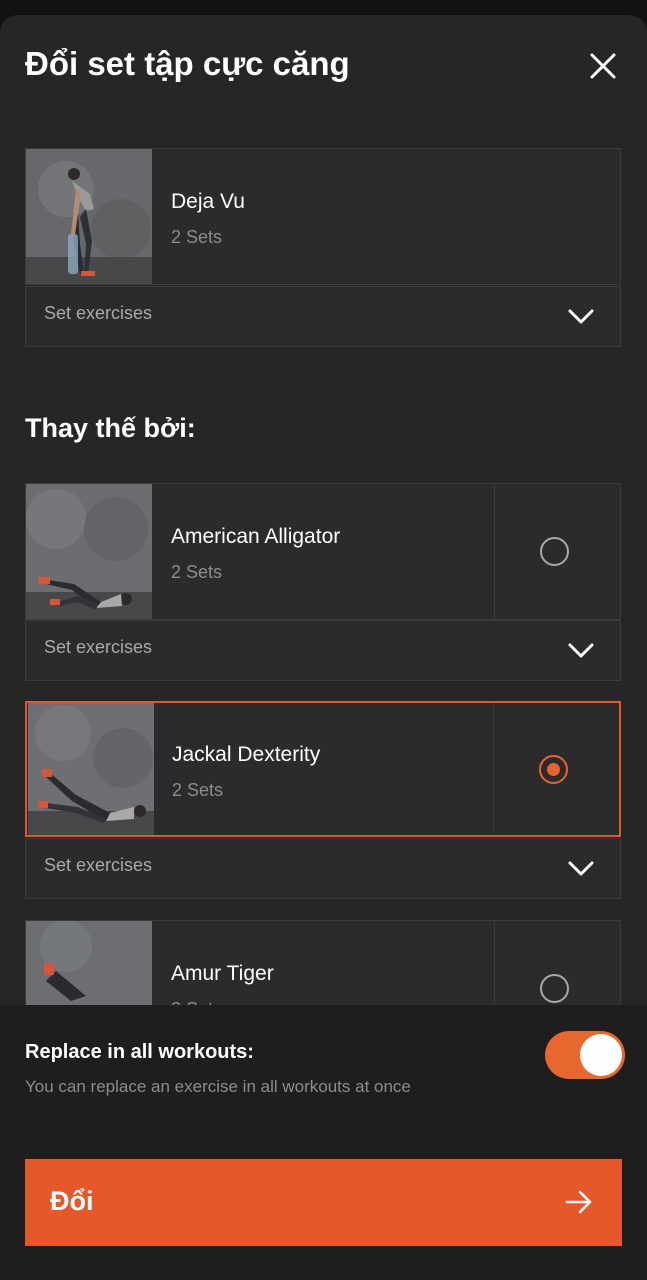 Image resolution: width=647 pixels, height=1280 pixels. Describe the element at coordinates (601, 1055) in the screenshot. I see `toggle-knob` at that location.